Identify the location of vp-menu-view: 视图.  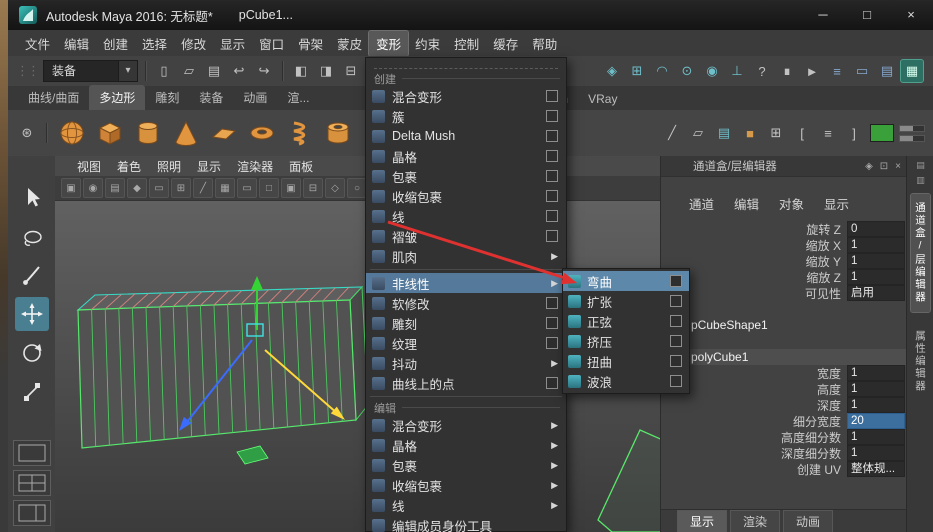
(89, 166).